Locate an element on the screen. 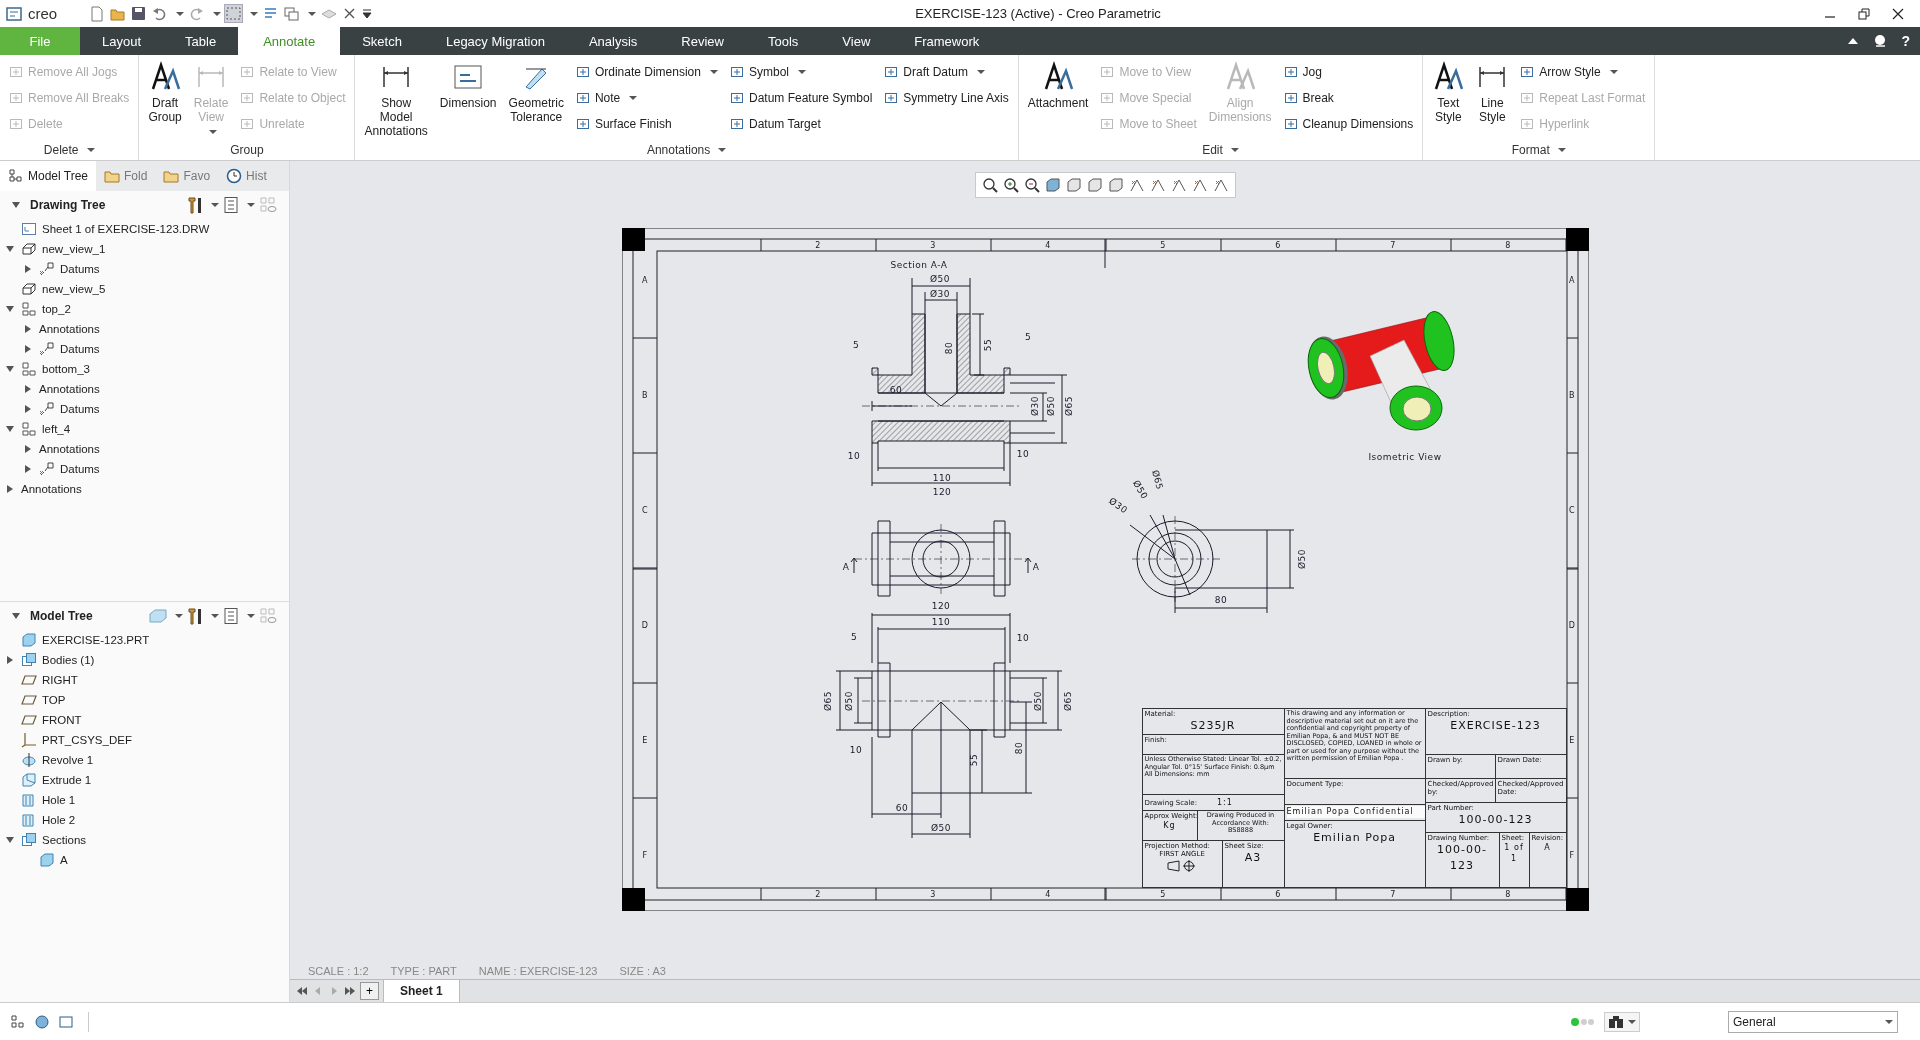 Image resolution: width=1920 pixels, height=1040 pixels. tree-item: Revolve 1 is located at coordinates (144, 760).